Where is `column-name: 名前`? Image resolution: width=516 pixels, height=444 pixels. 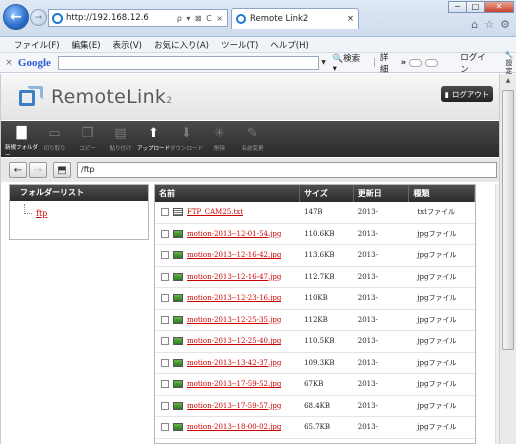 column-name: 名前 is located at coordinates (228, 193).